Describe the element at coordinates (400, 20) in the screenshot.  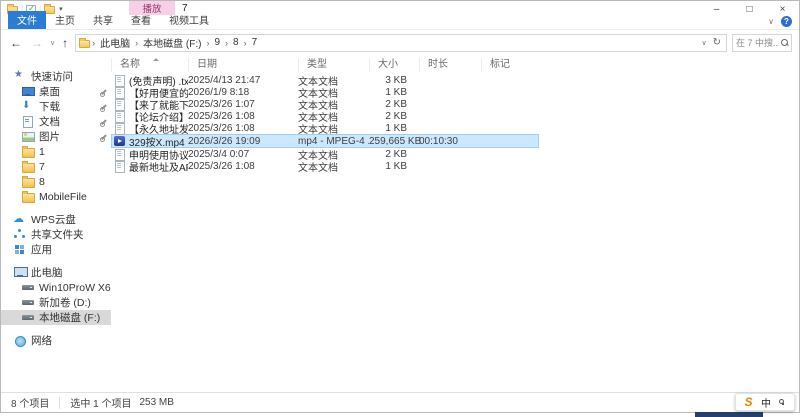
I see `ribbon-tab-row: 文件 主页 共享 查看 视频工具 ∨ ?` at that location.